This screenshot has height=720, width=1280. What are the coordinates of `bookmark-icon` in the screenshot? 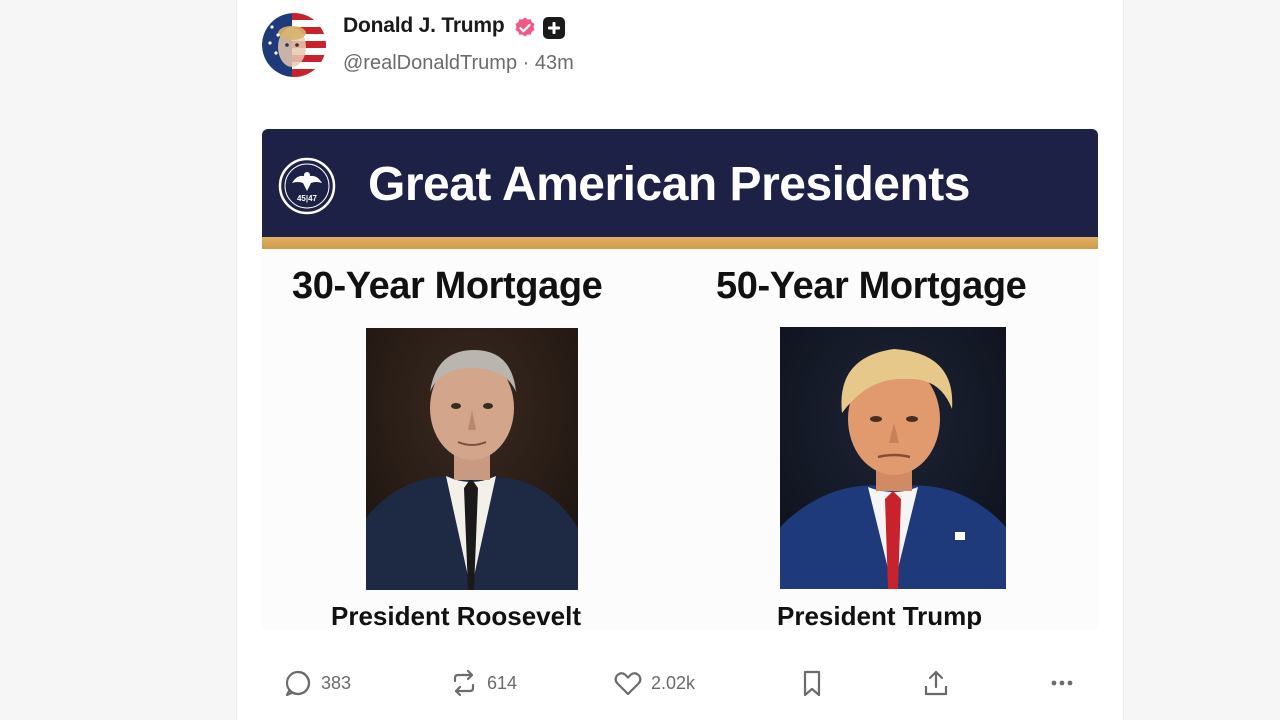 It's located at (812, 683).